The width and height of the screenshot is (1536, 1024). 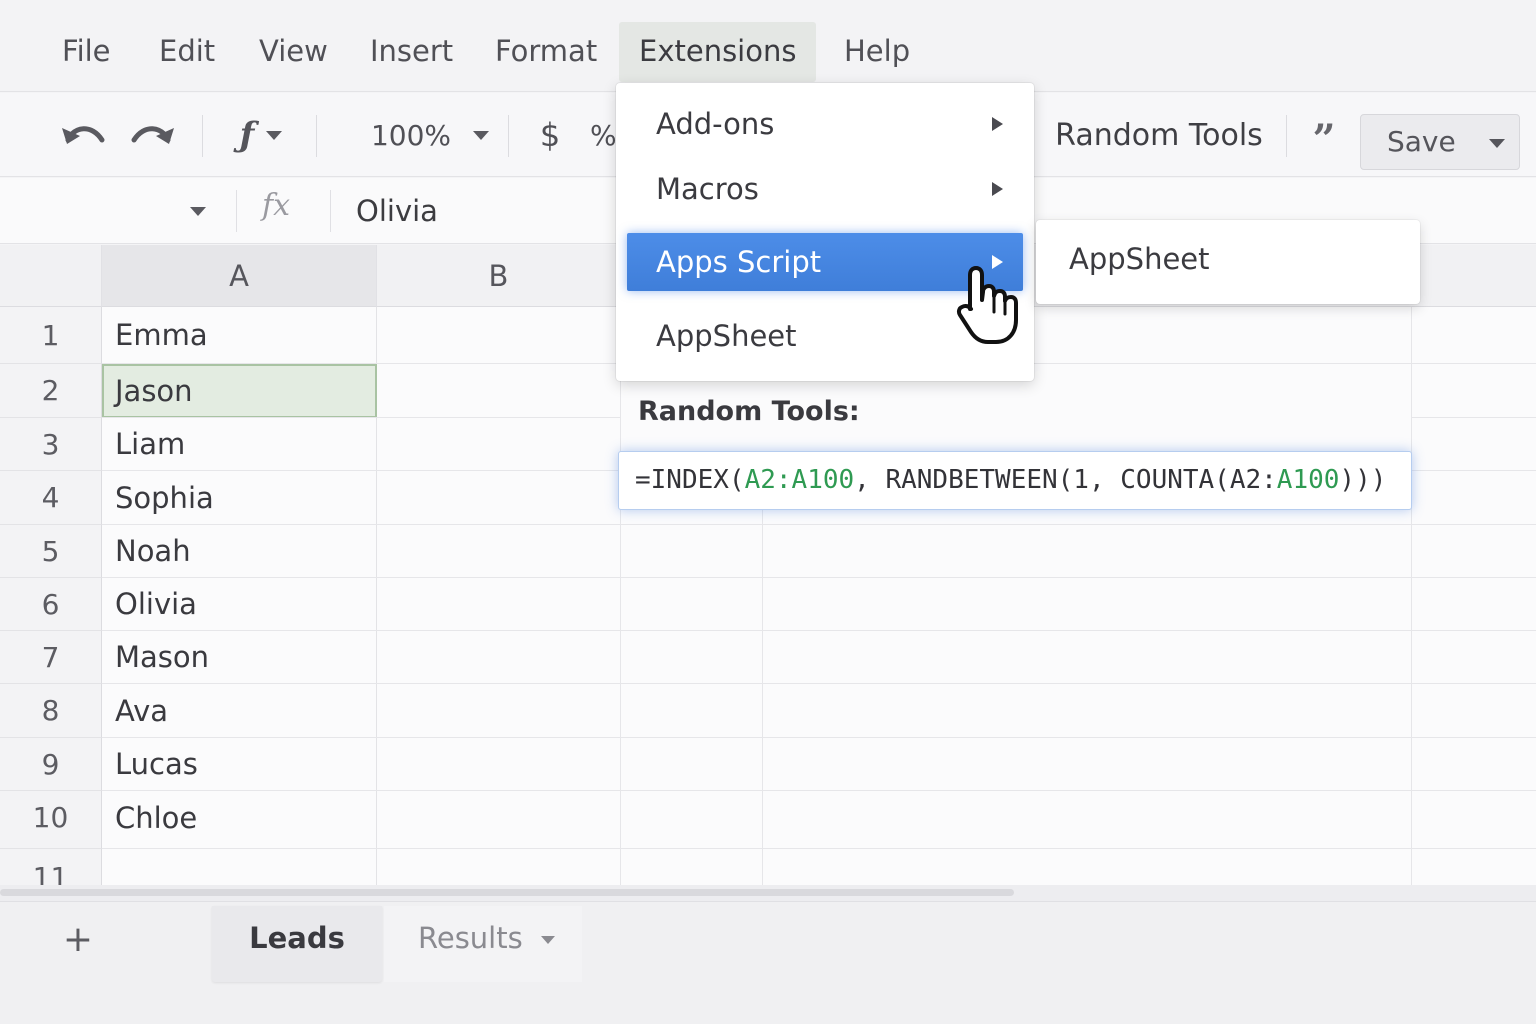 What do you see at coordinates (293, 52) in the screenshot?
I see `menu-view: View` at bounding box center [293, 52].